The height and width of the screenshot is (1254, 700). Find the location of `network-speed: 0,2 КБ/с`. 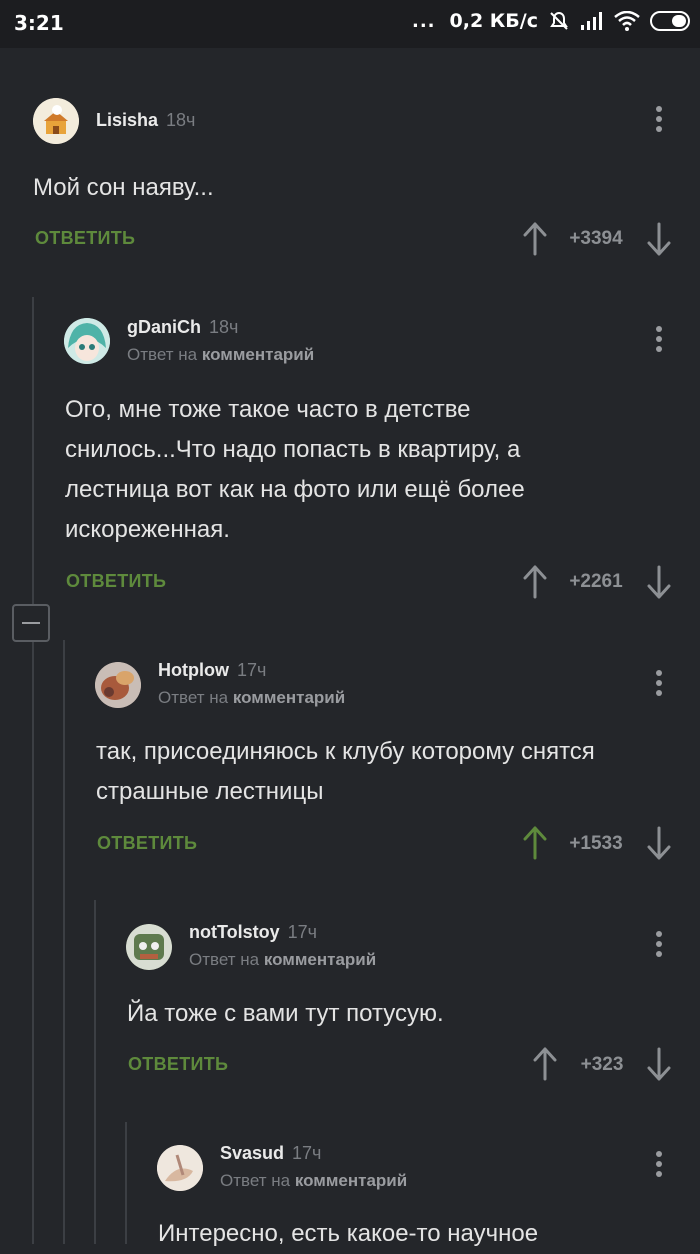

network-speed: 0,2 КБ/с is located at coordinates (494, 21).